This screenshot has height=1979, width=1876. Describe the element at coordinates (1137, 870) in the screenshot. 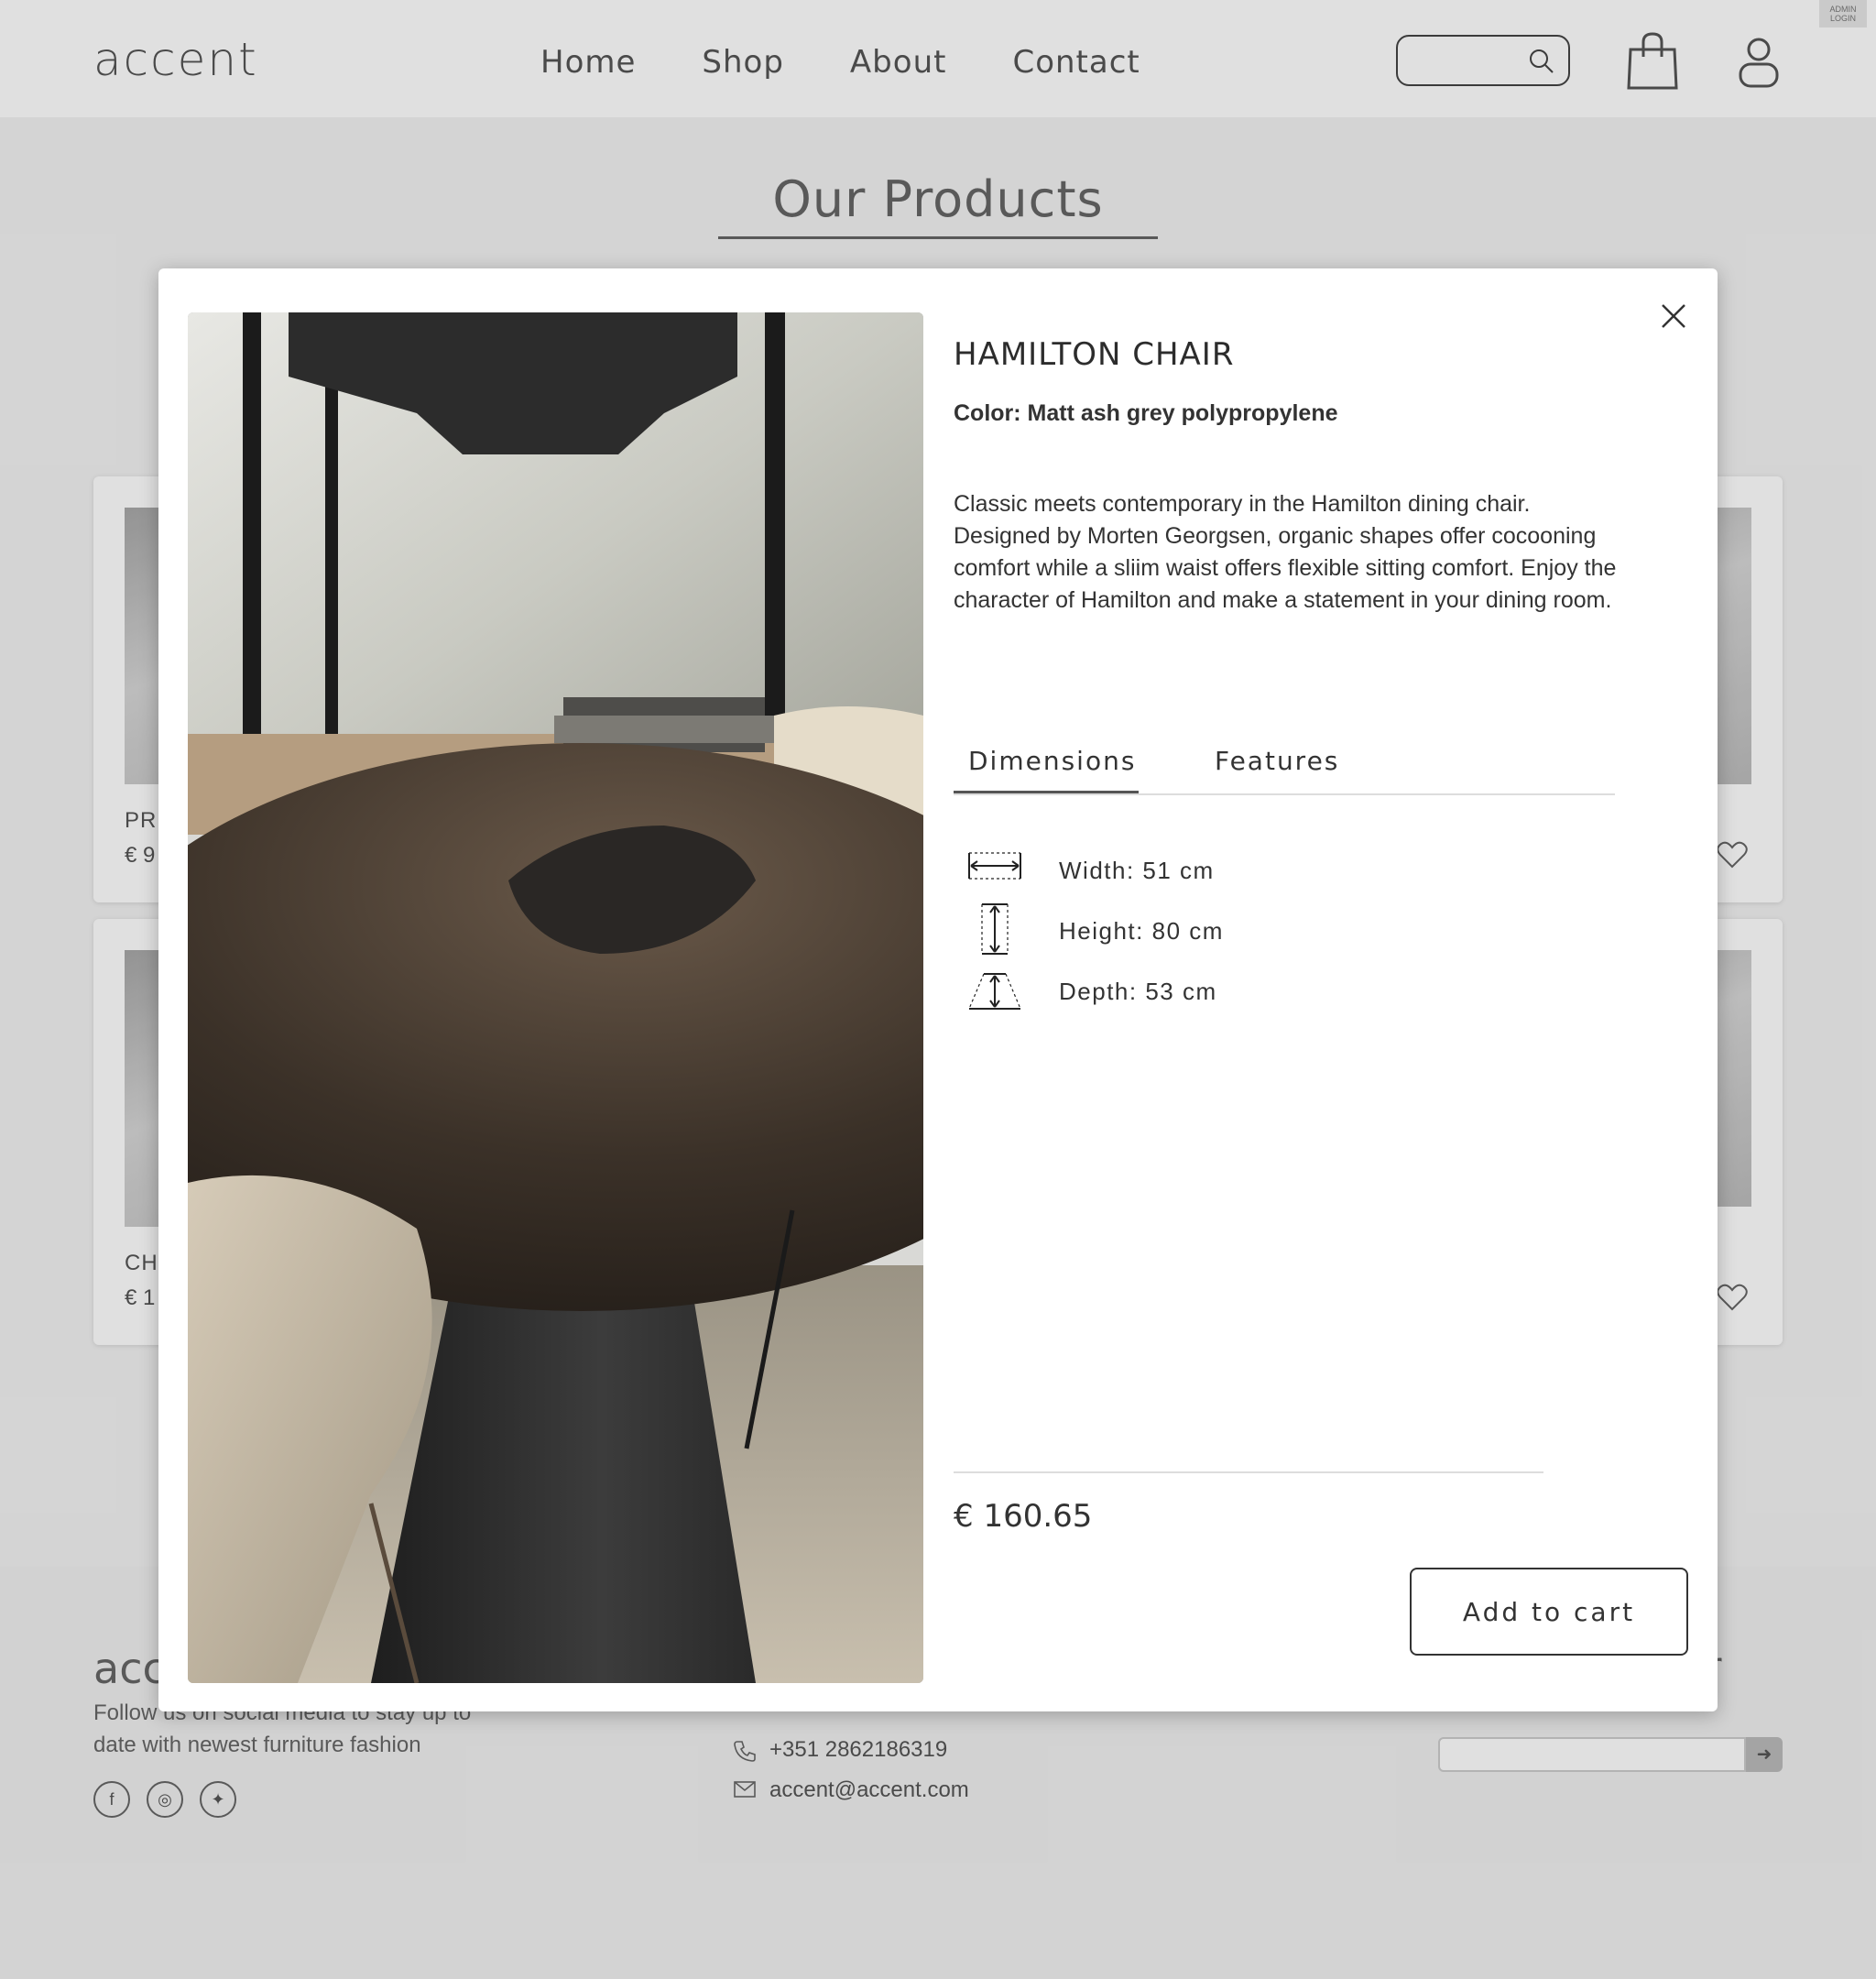

I see `width-label: Width: 51 cm` at that location.